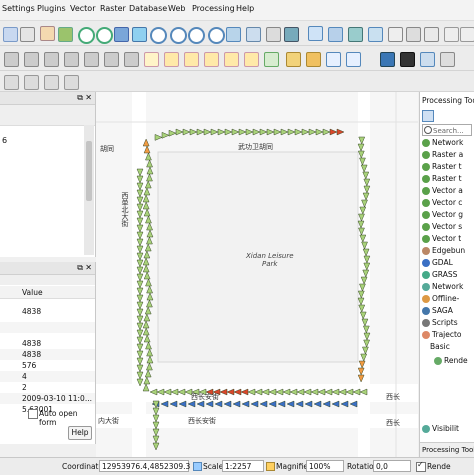  Describe the element at coordinates (144, 466) in the screenshot. I see `coordinate-field: 12953976.4,4852309.3` at that location.